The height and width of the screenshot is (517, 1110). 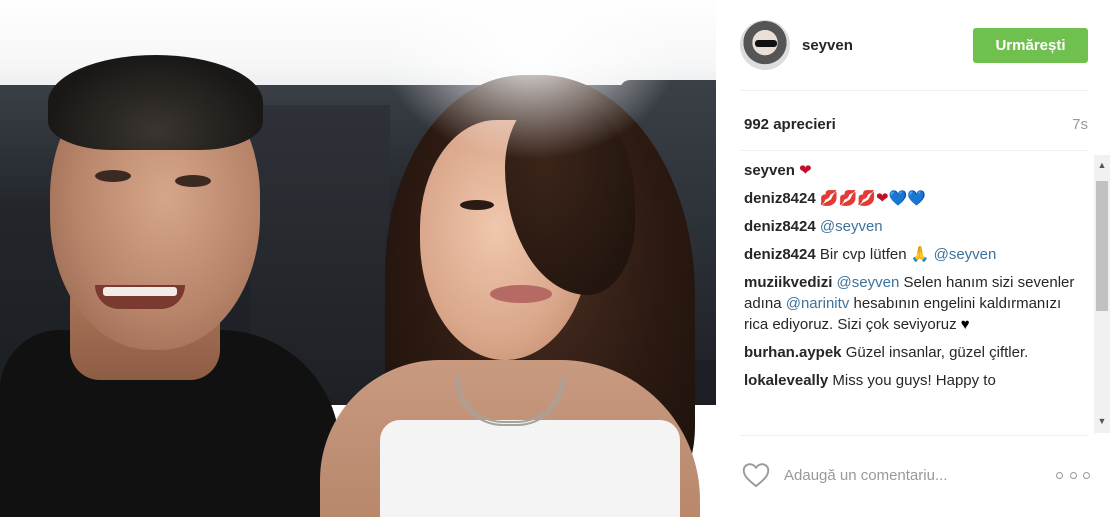 What do you see at coordinates (113, 176) in the screenshot?
I see `man-eye-left` at bounding box center [113, 176].